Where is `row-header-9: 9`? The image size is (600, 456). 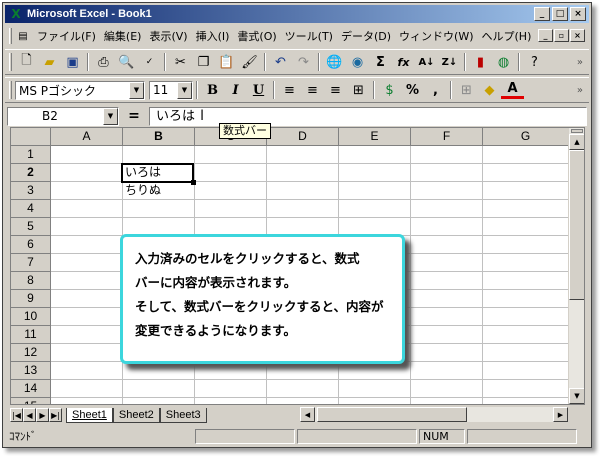
row-header-9: 9 is located at coordinates (31, 299).